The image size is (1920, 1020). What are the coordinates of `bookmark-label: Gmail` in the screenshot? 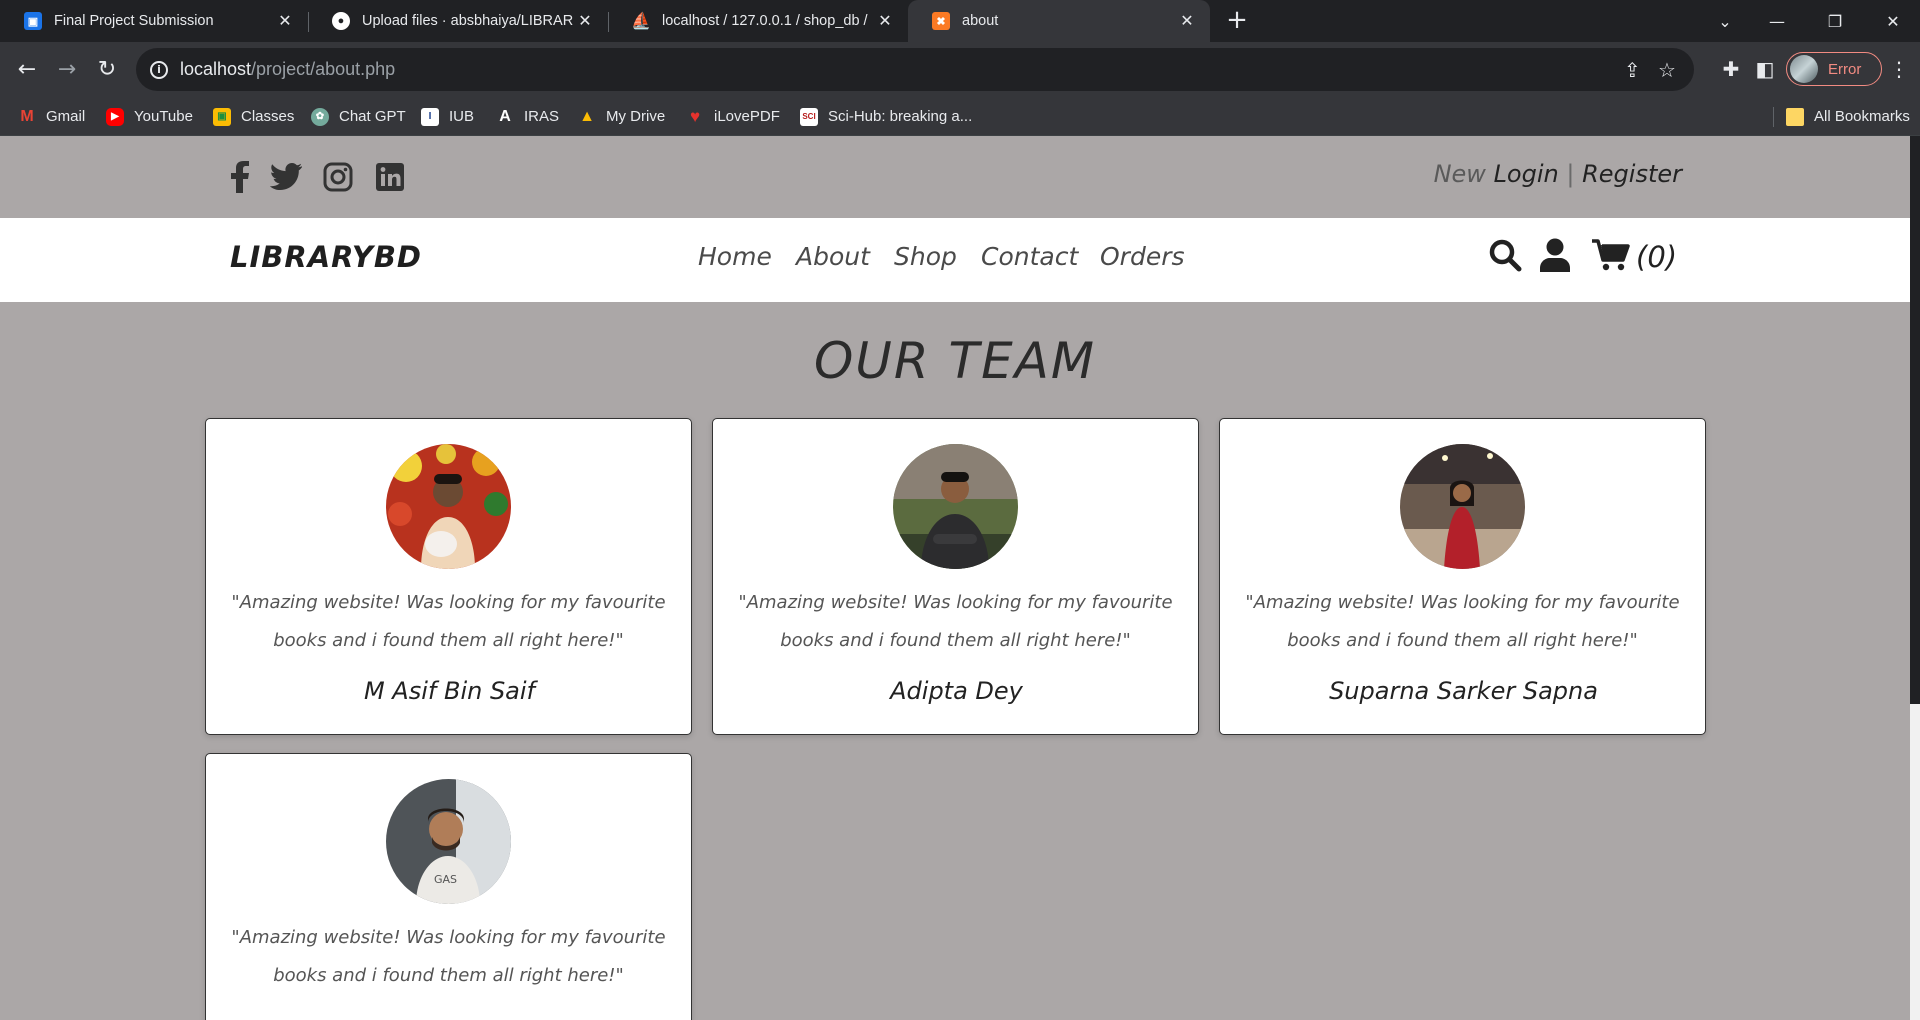 It's located at (66, 116).